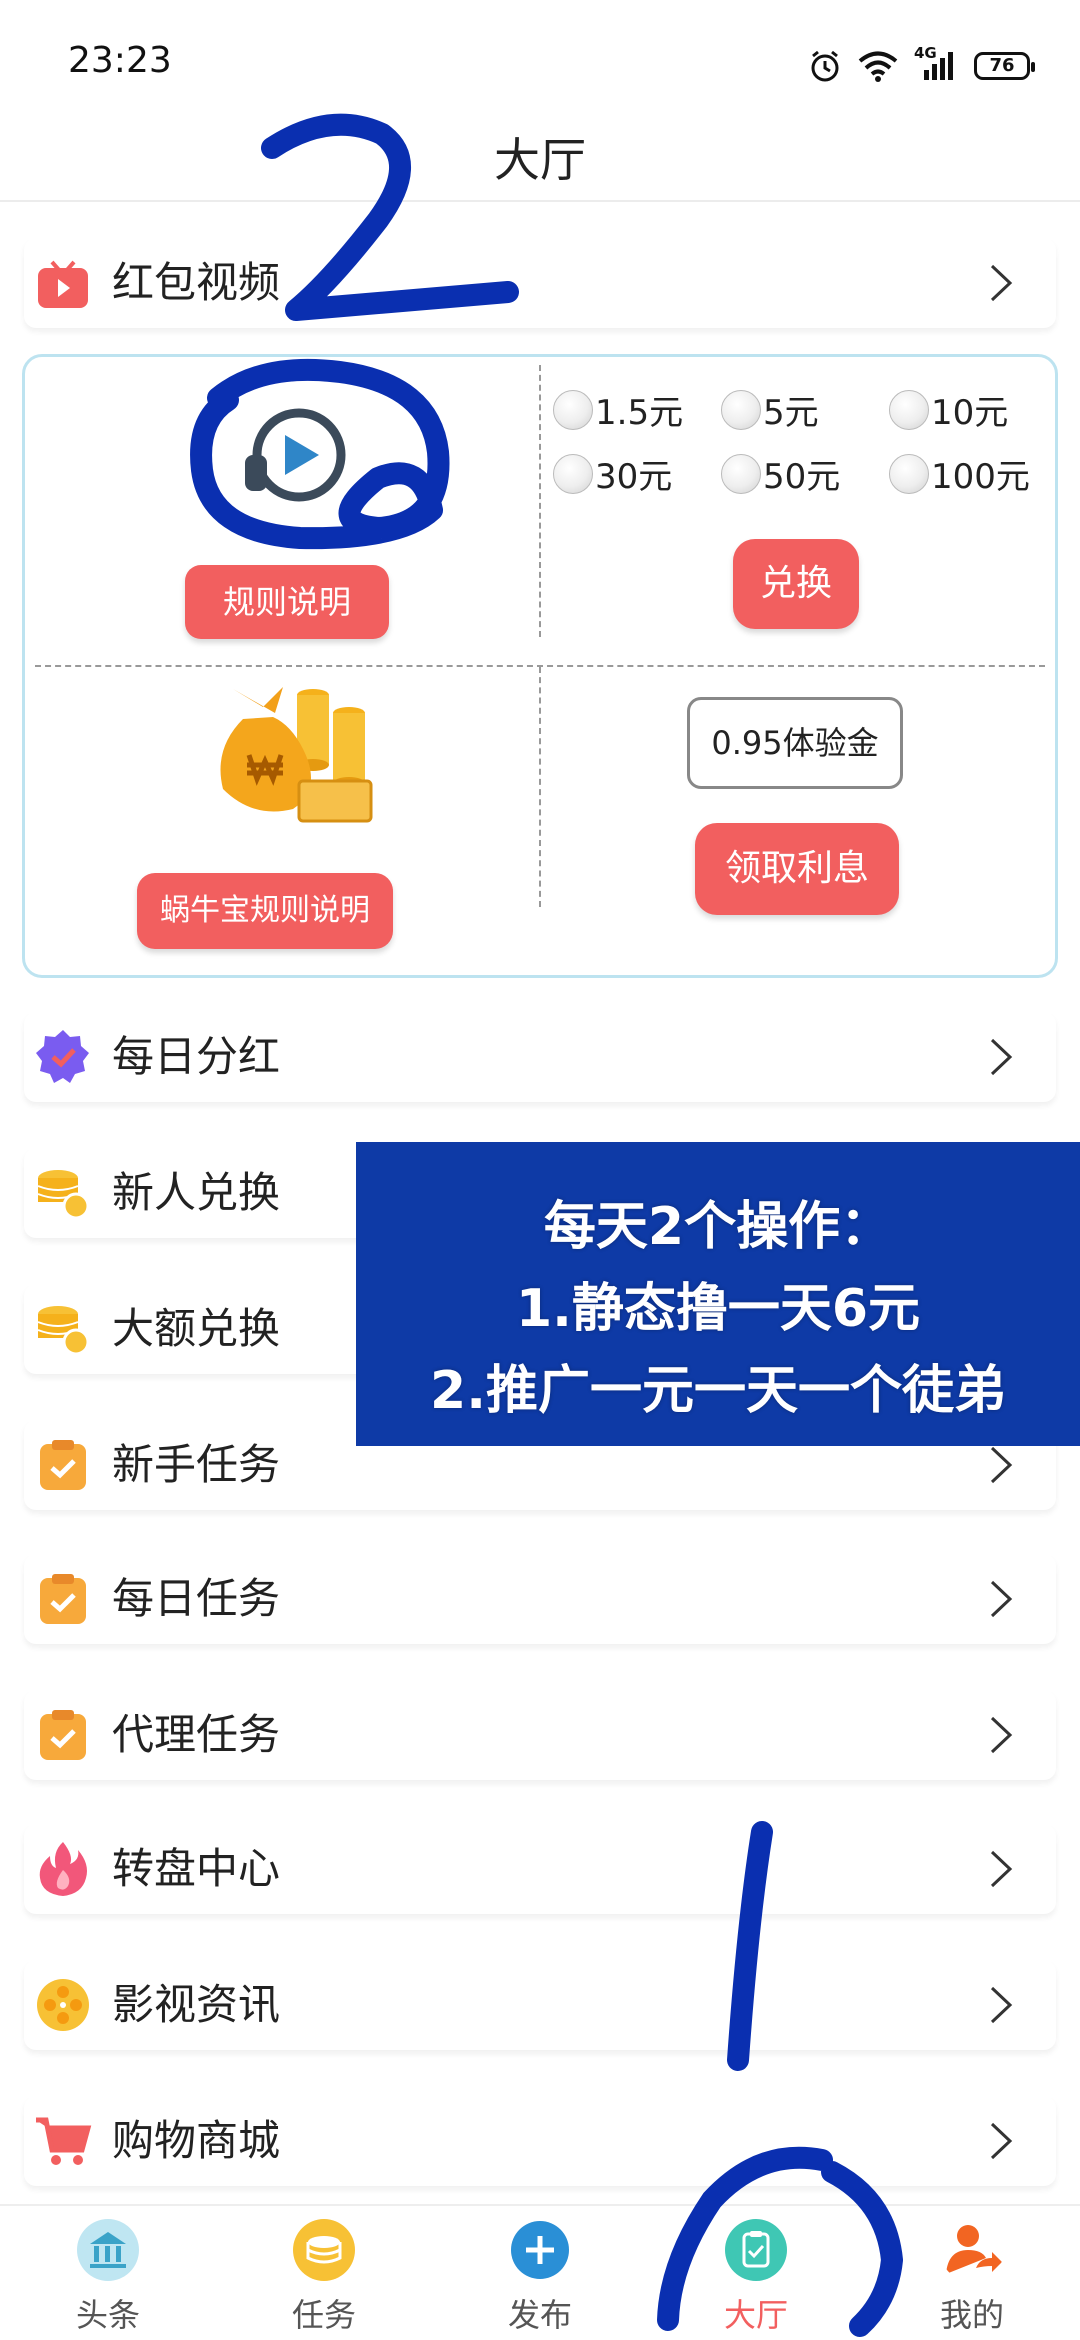 The image size is (1080, 2340). What do you see at coordinates (265, 911) in the screenshot?
I see `snail-rules-button: 蜗牛宝规则说明` at bounding box center [265, 911].